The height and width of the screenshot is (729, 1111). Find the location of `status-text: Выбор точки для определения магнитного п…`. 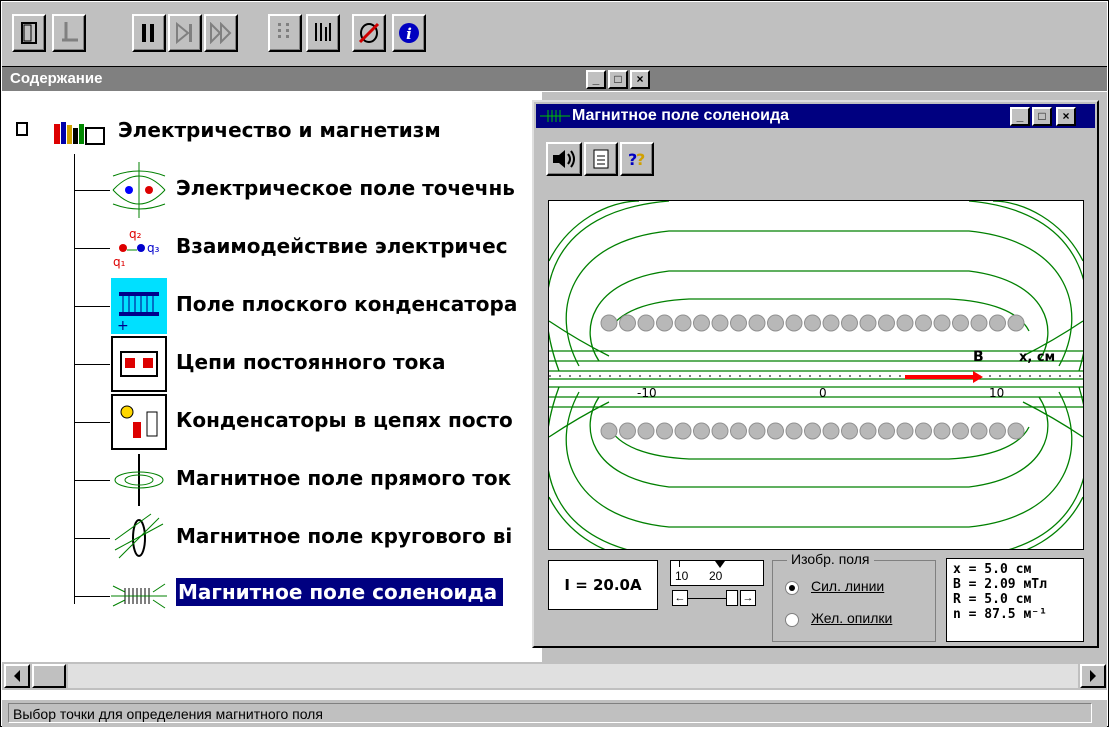

status-text: Выбор точки для определения магнитного п… is located at coordinates (550, 713).